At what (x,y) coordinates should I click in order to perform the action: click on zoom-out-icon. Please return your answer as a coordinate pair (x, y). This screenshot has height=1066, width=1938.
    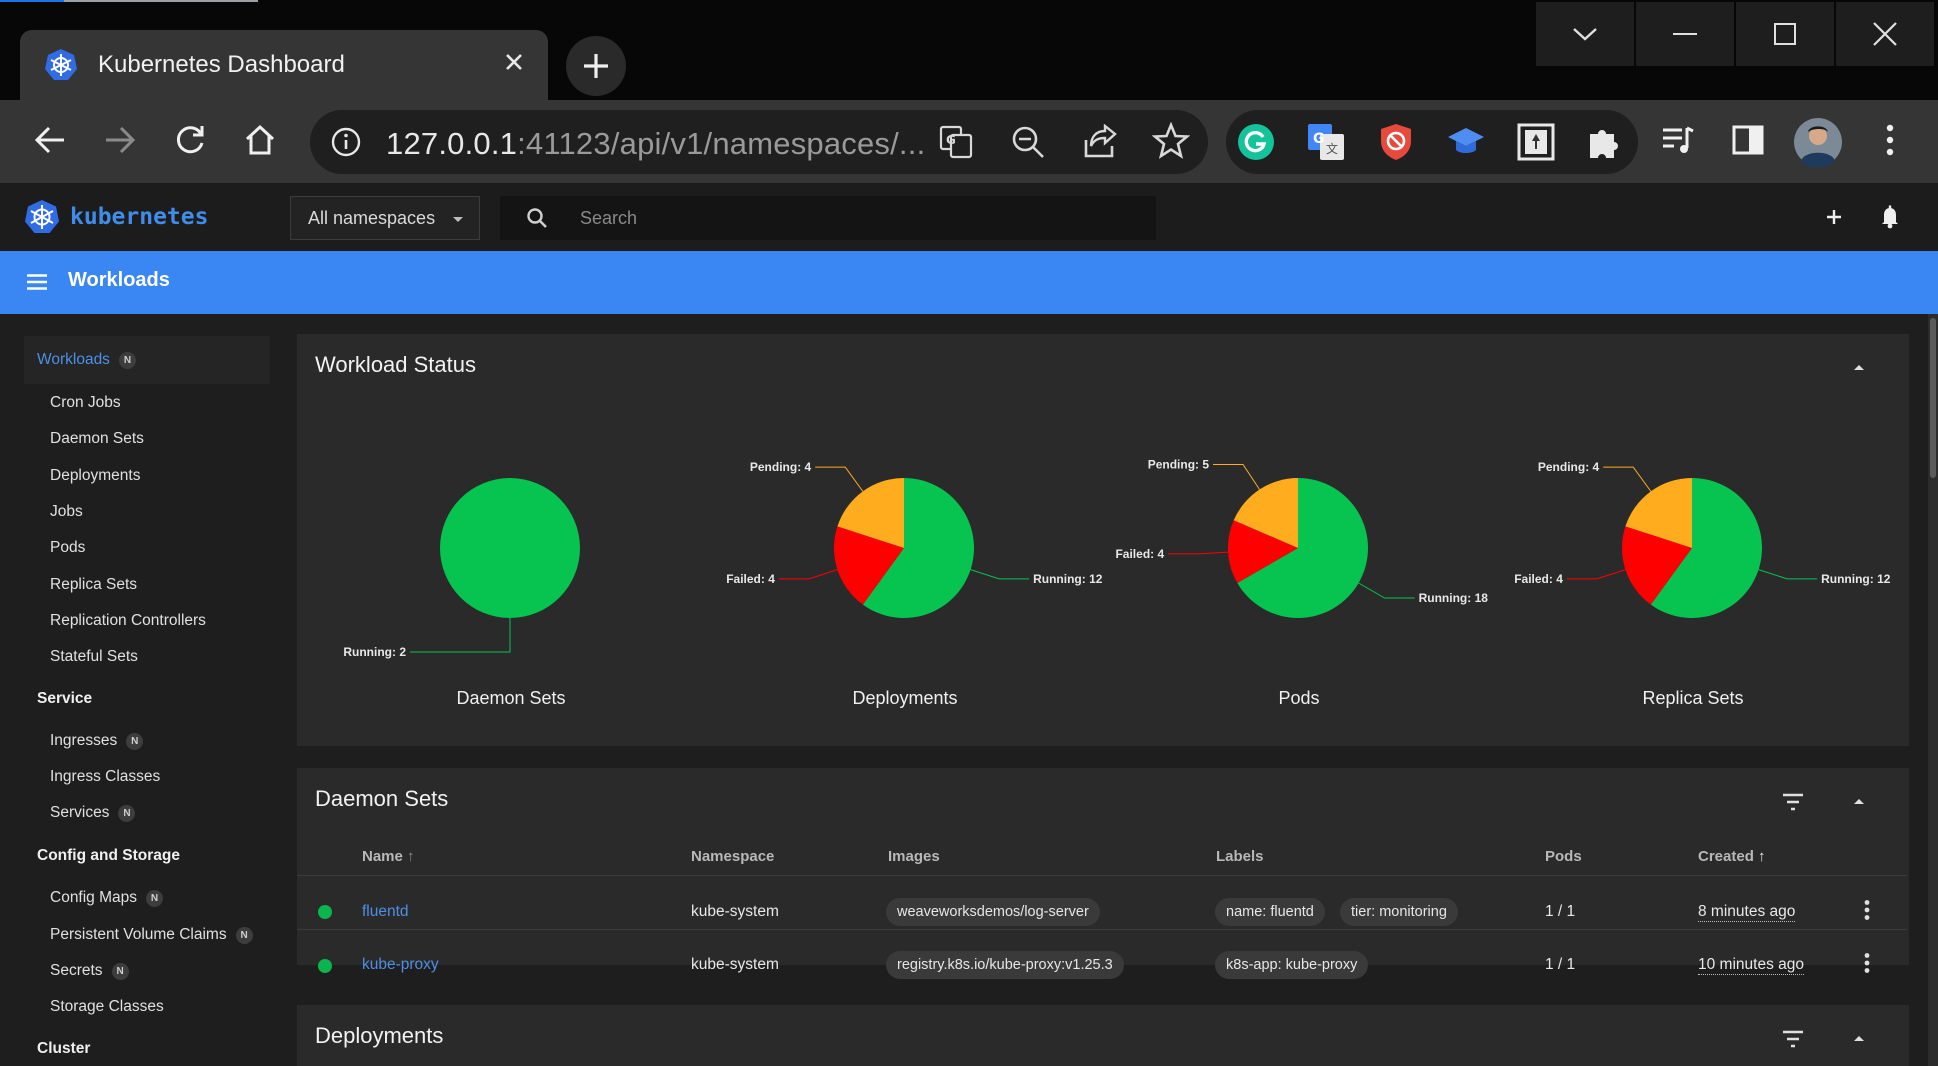
    Looking at the image, I should click on (1028, 142).